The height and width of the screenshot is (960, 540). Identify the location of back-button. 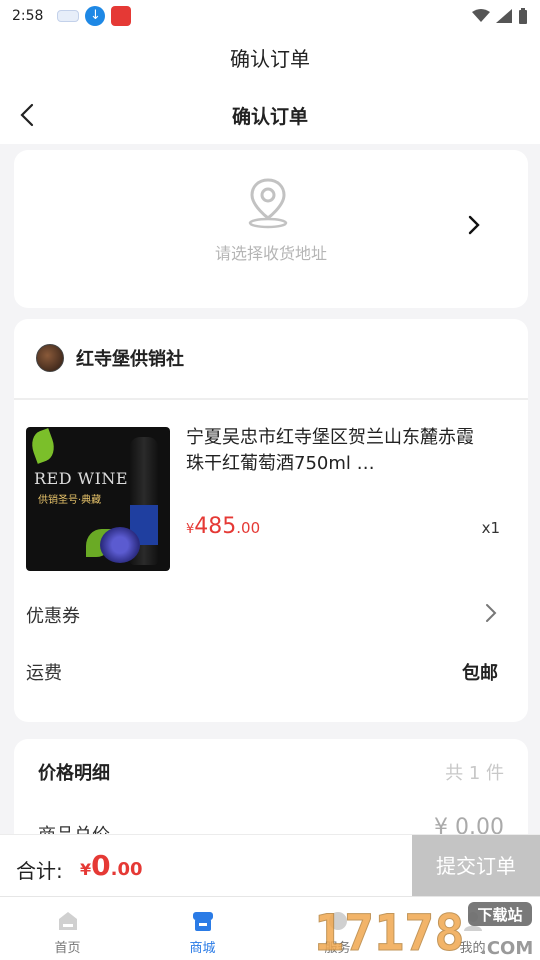
(27, 115).